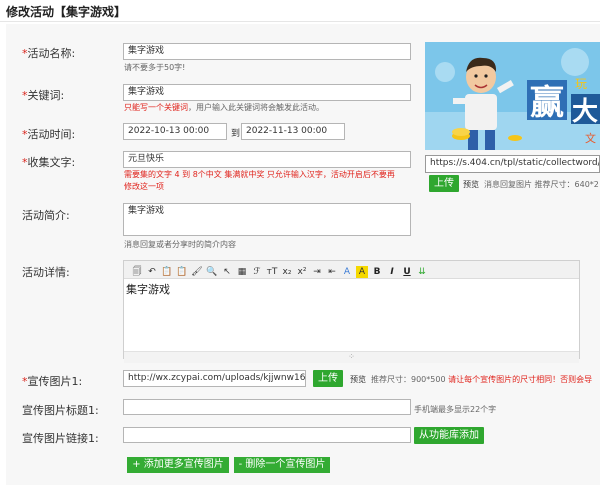 The image size is (600, 485). What do you see at coordinates (392, 272) in the screenshot?
I see `editor-toolbar-button-17: I` at bounding box center [392, 272].